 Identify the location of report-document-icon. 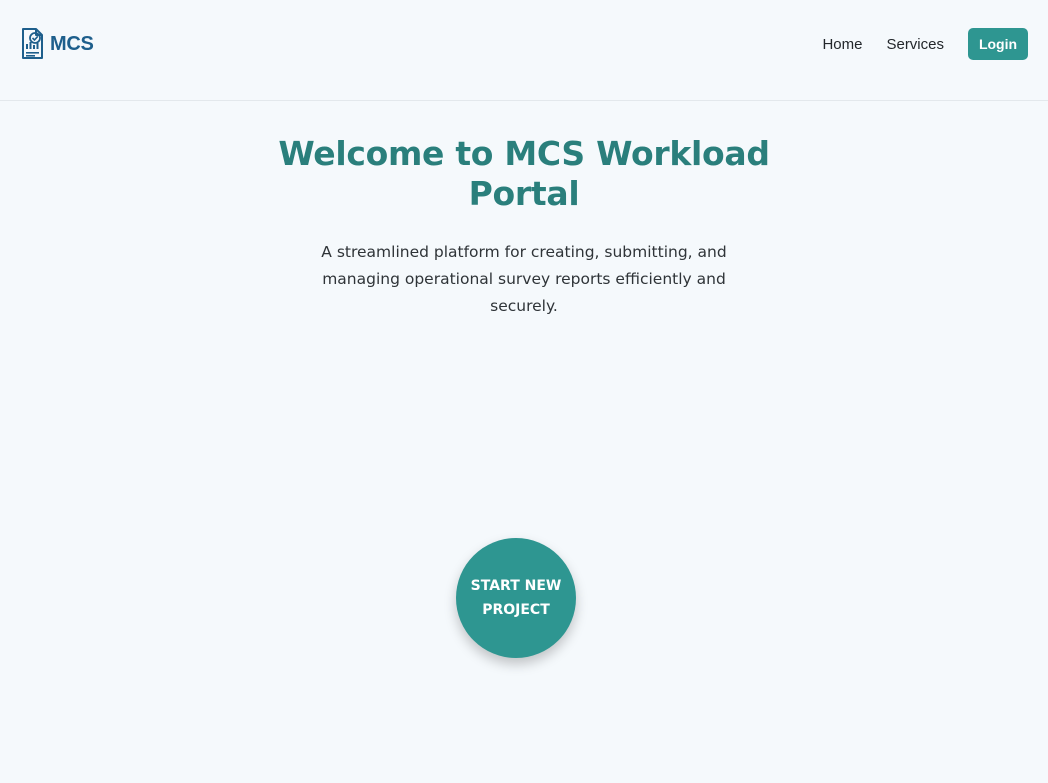
(32, 43).